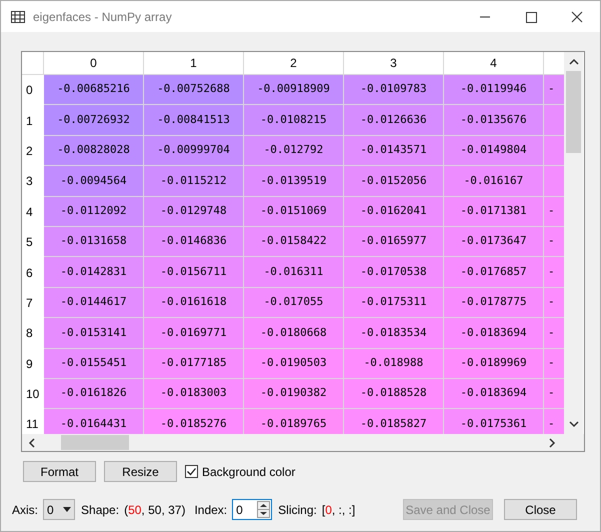 This screenshot has width=601, height=532. What do you see at coordinates (194, 272) in the screenshot?
I see `table-cell: -0.0156711` at bounding box center [194, 272].